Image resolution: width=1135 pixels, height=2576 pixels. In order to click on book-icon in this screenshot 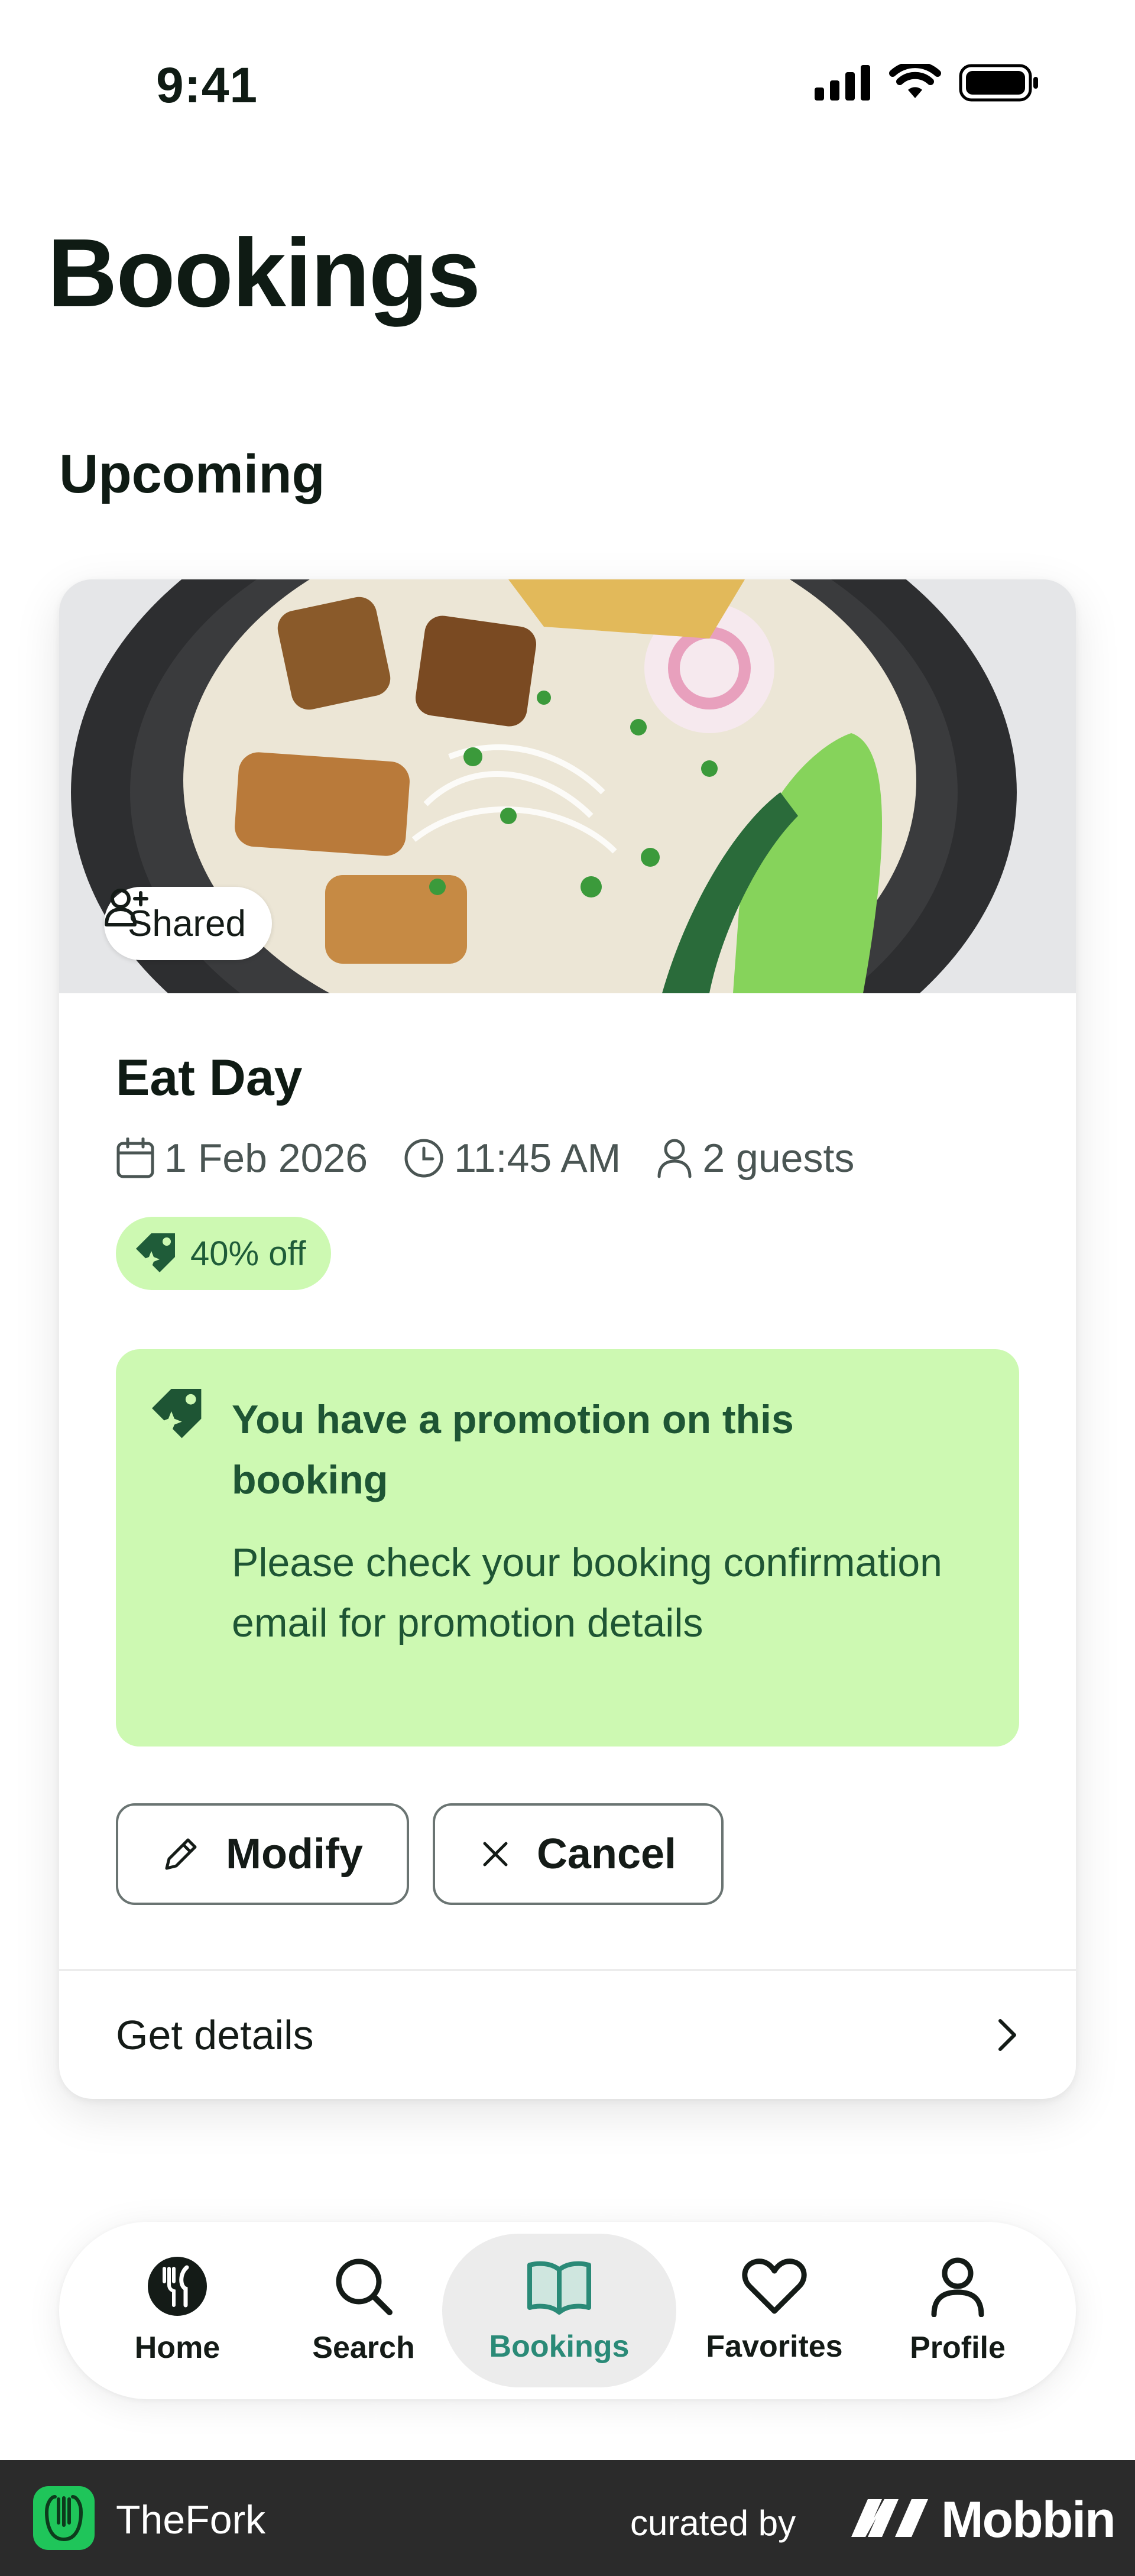, I will do `click(559, 2288)`.